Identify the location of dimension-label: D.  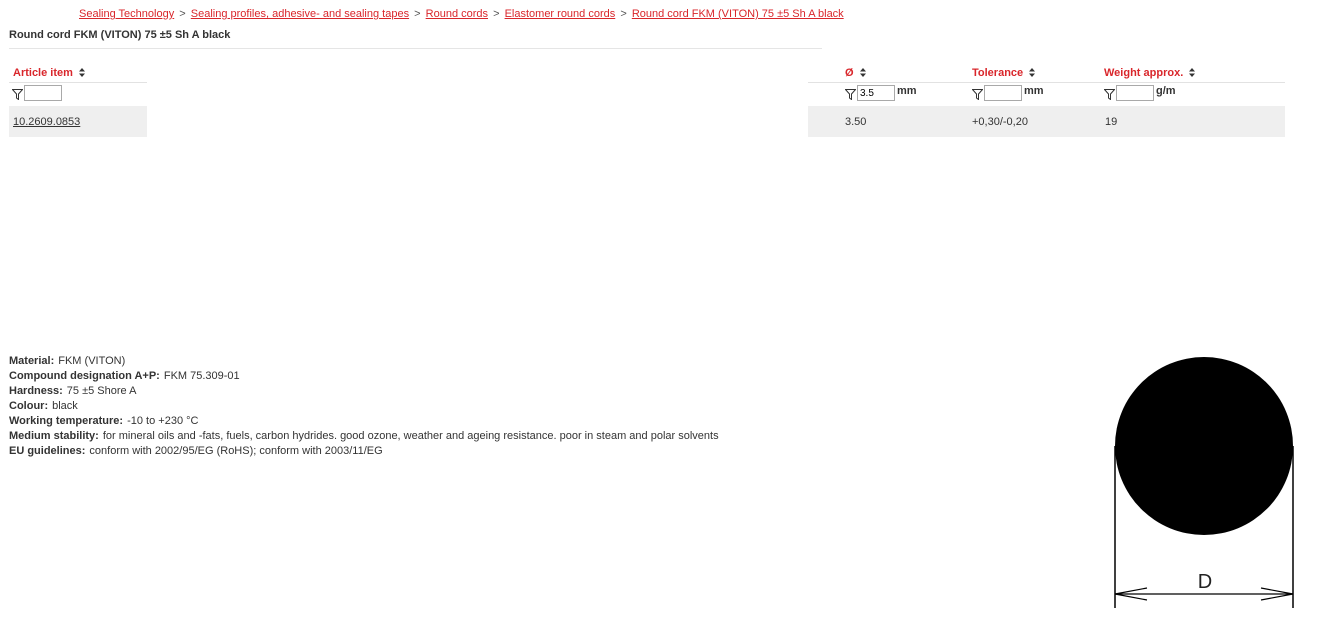
(1205, 582).